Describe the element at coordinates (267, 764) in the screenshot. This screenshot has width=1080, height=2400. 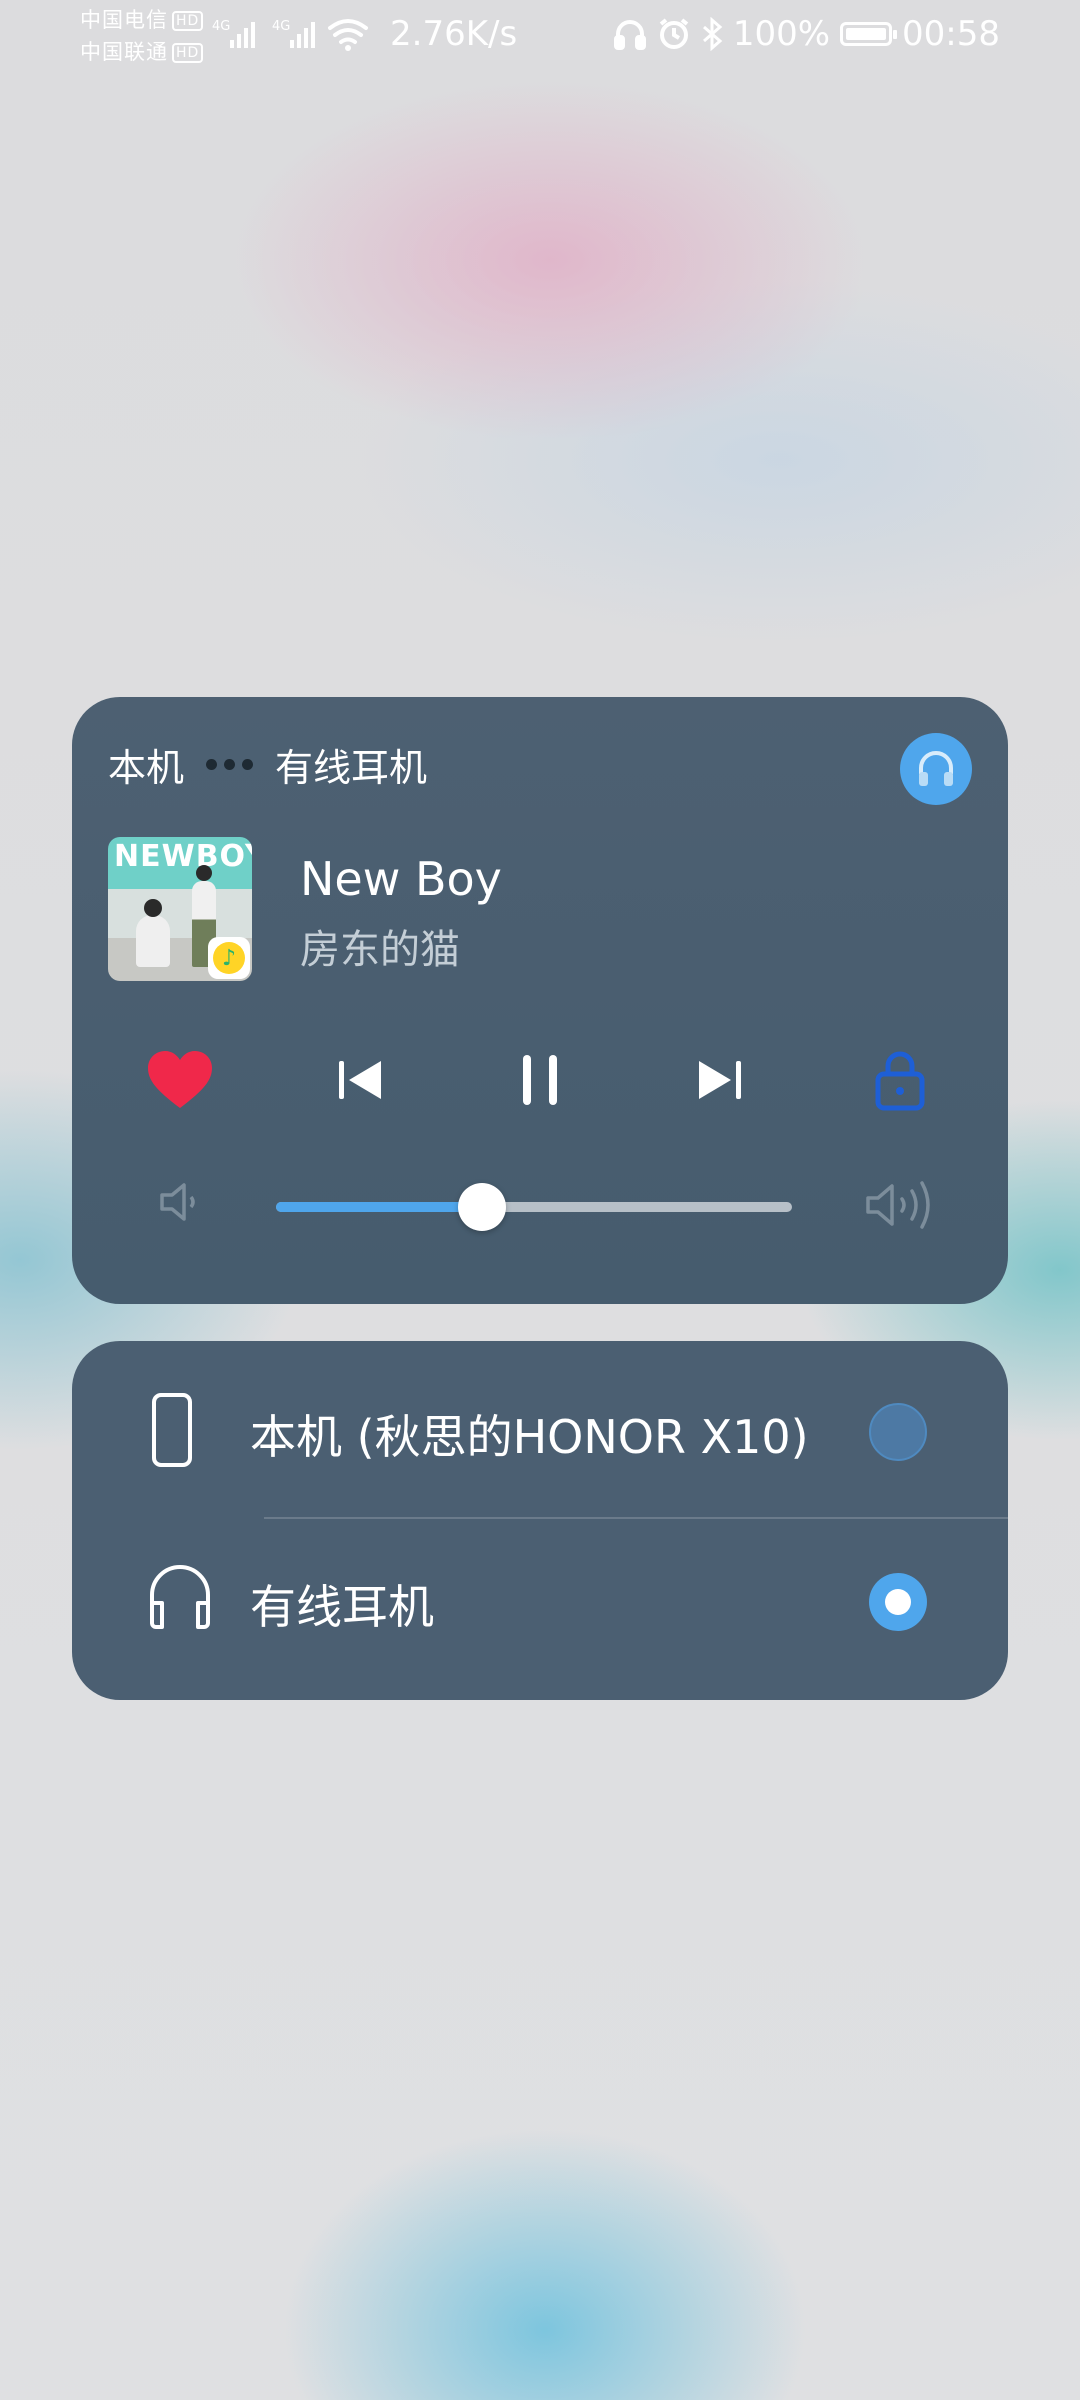
I see `audio-route: 本机 有线耳机` at that location.